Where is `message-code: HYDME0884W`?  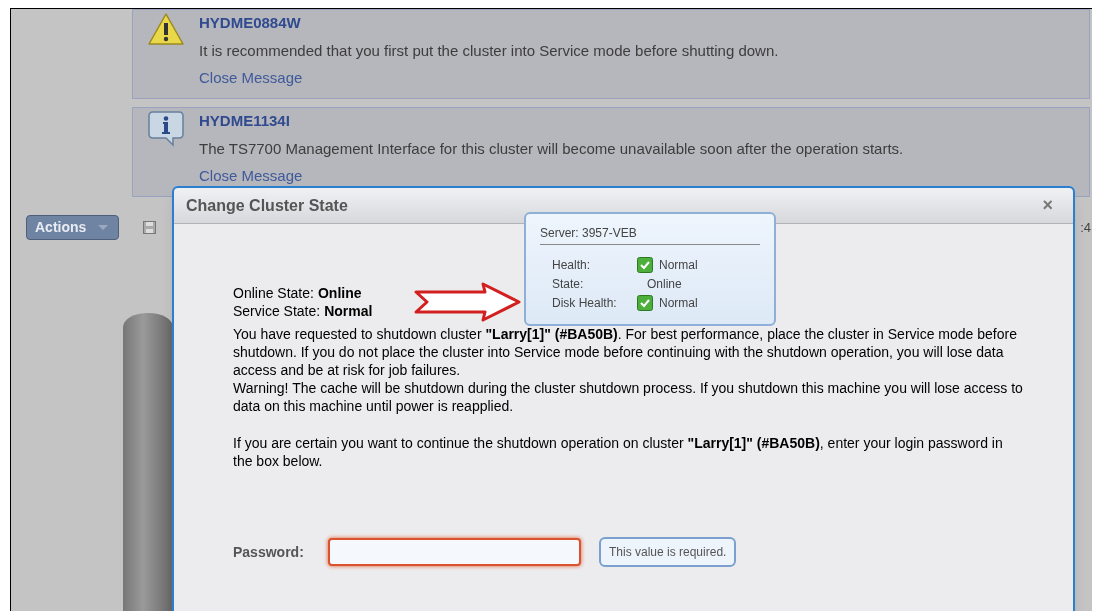
message-code: HYDME0884W is located at coordinates (250, 23).